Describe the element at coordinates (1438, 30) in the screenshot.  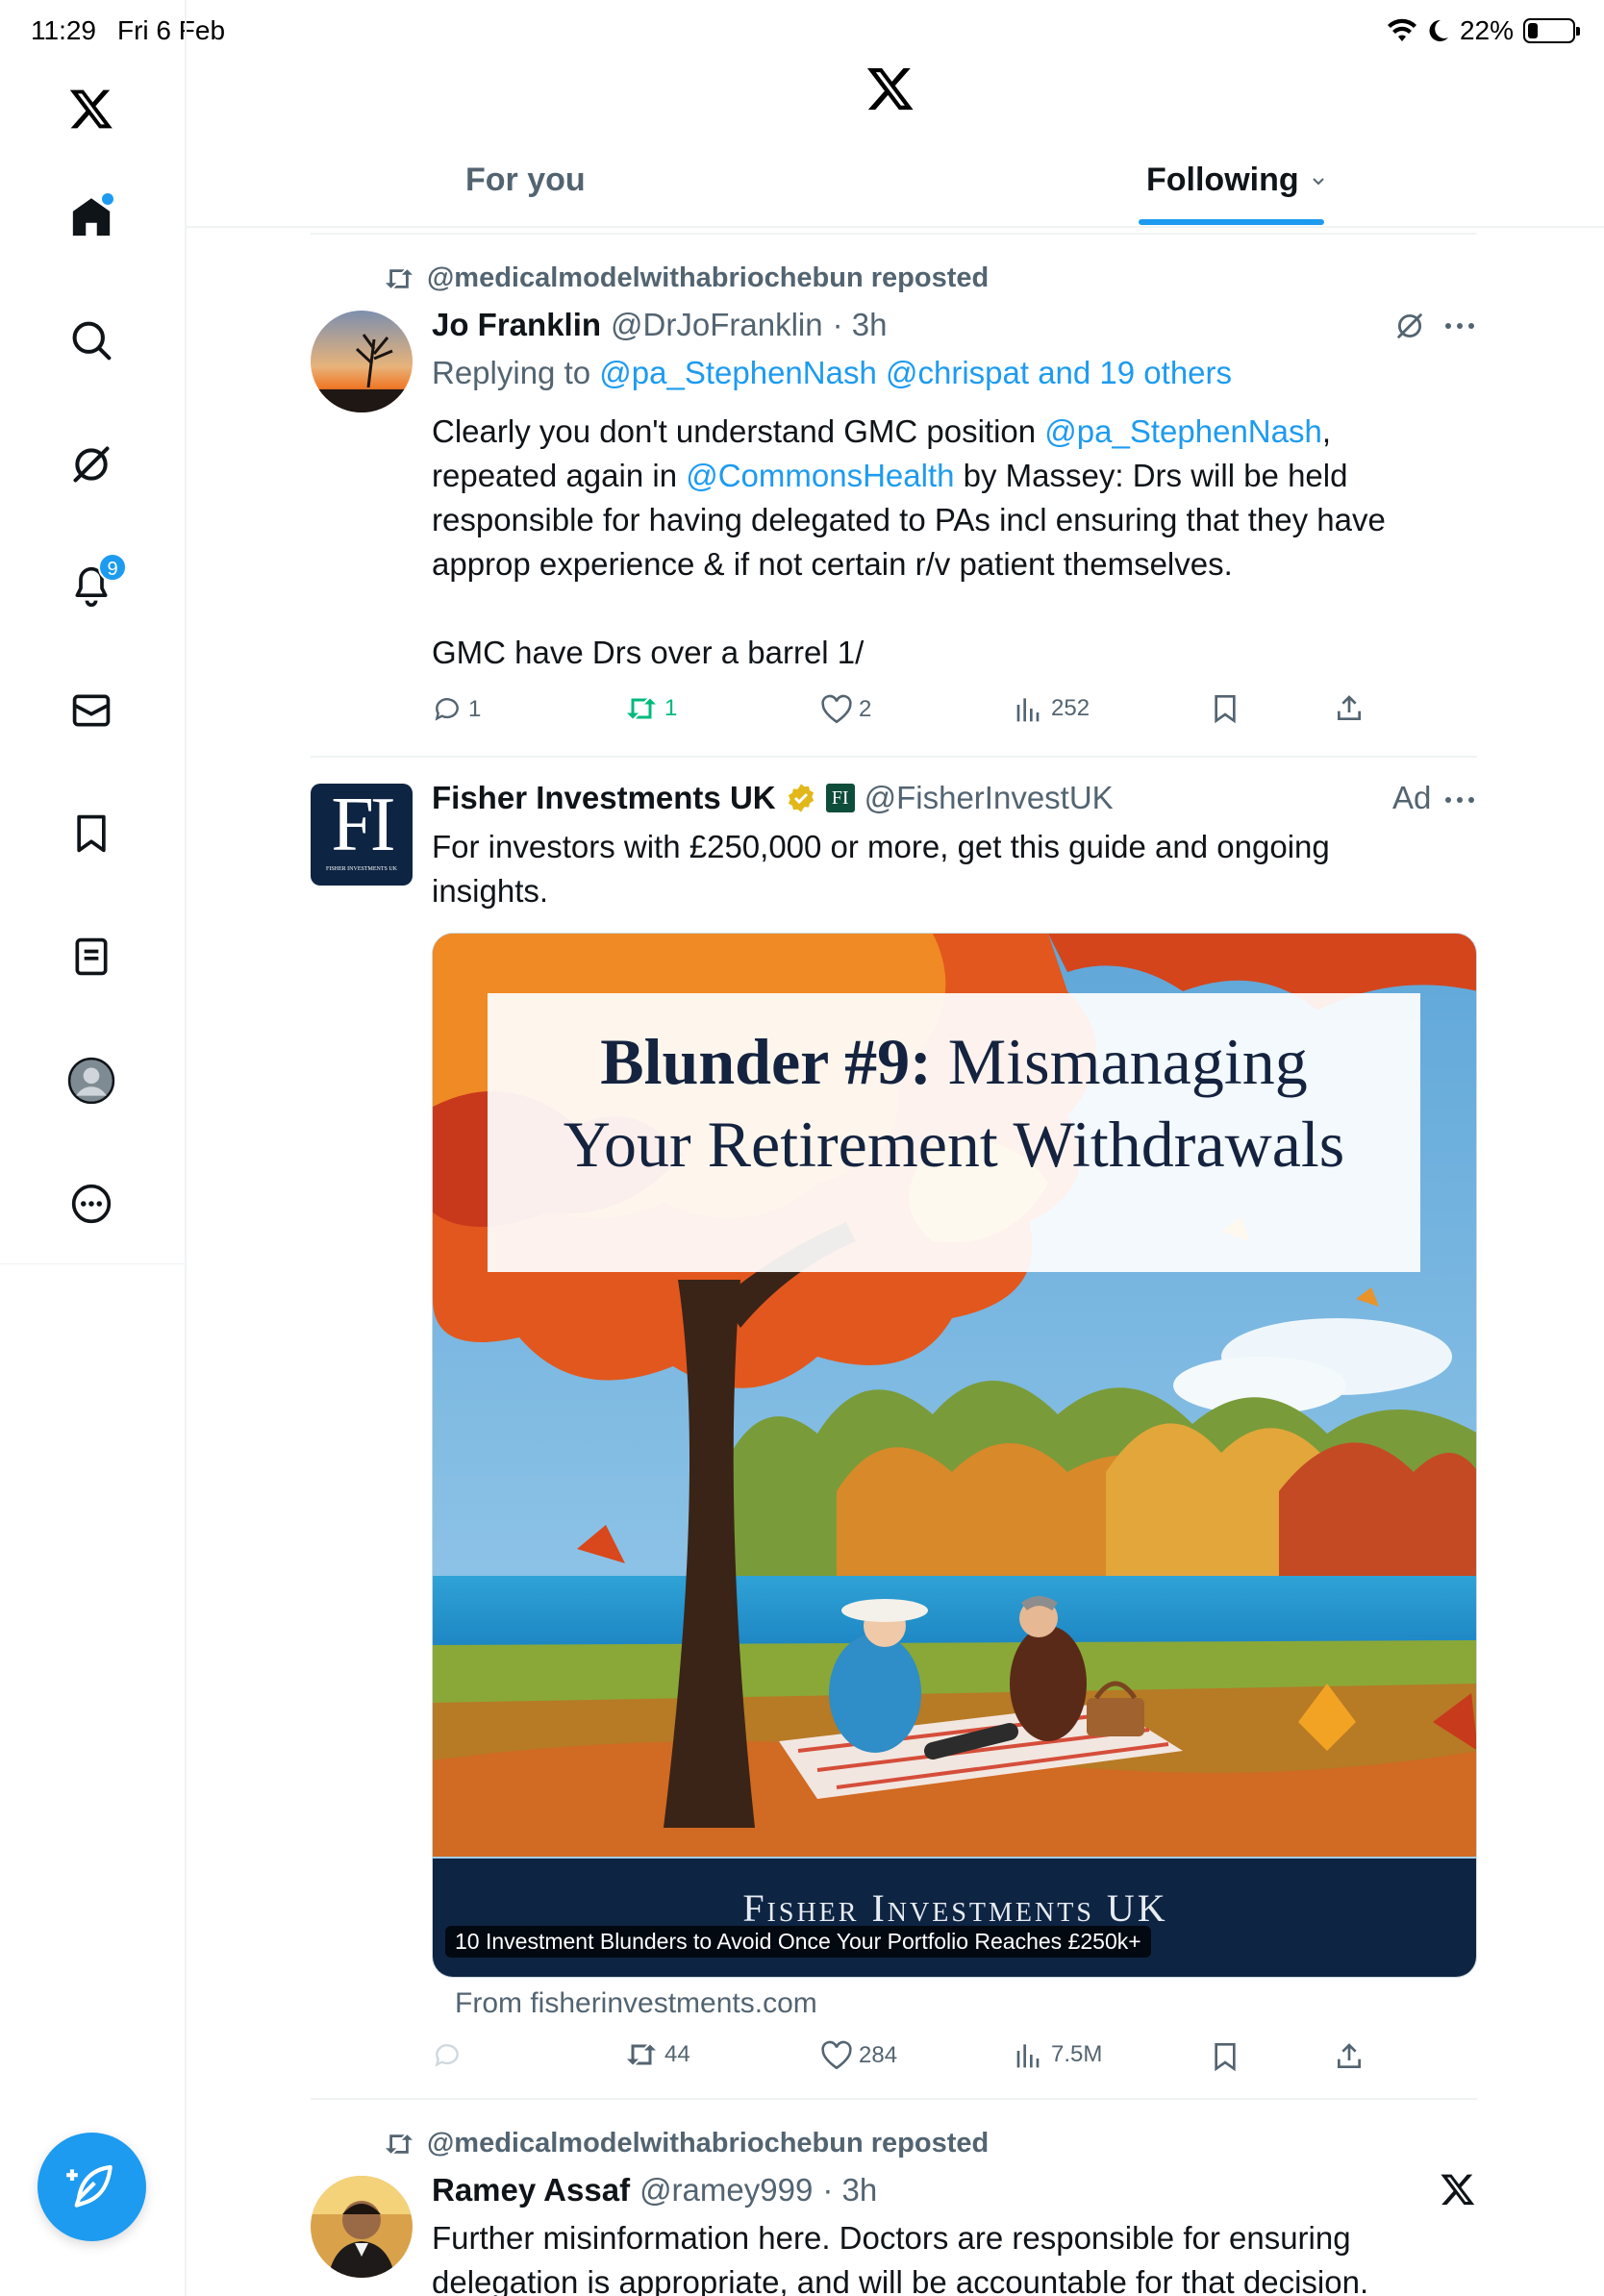
I see `moon-icon` at that location.